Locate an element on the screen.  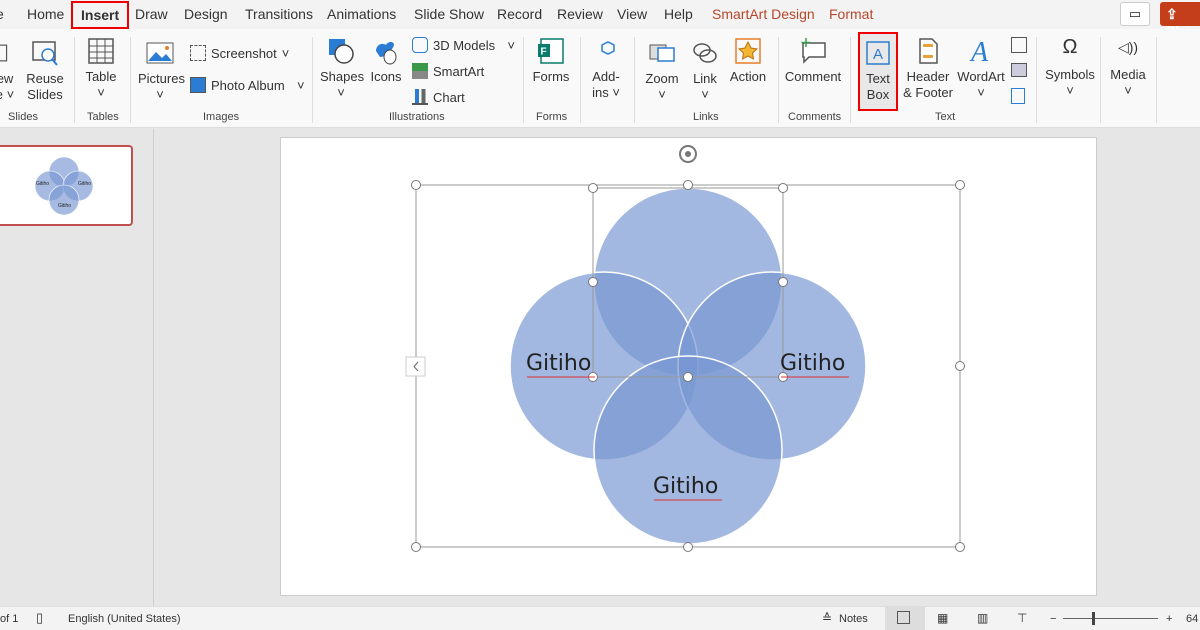
slide-counter: of 1 is located at coordinates (9, 619).